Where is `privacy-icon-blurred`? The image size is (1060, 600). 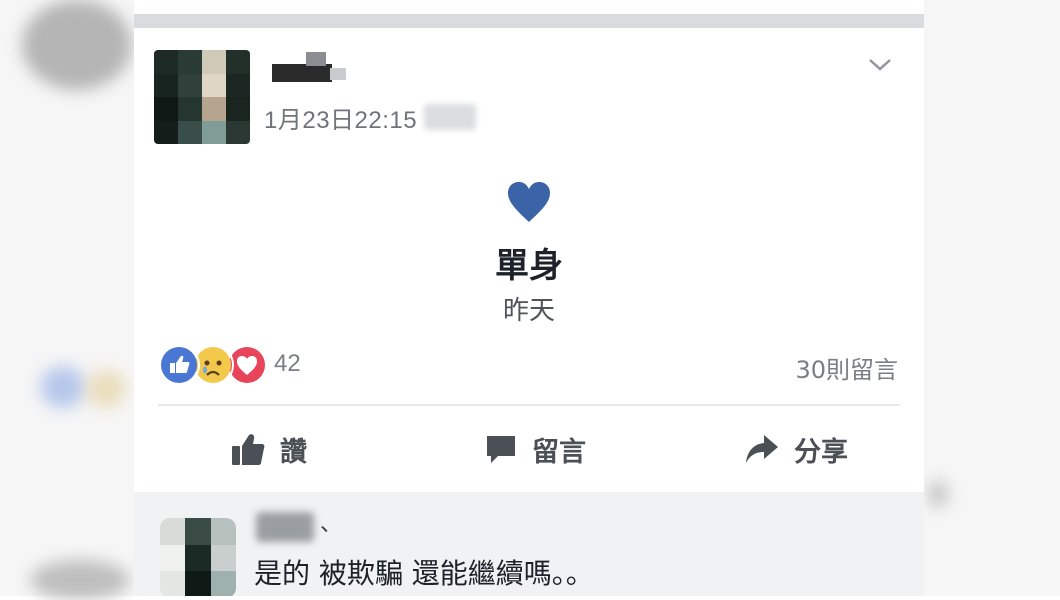
privacy-icon-blurred is located at coordinates (450, 117).